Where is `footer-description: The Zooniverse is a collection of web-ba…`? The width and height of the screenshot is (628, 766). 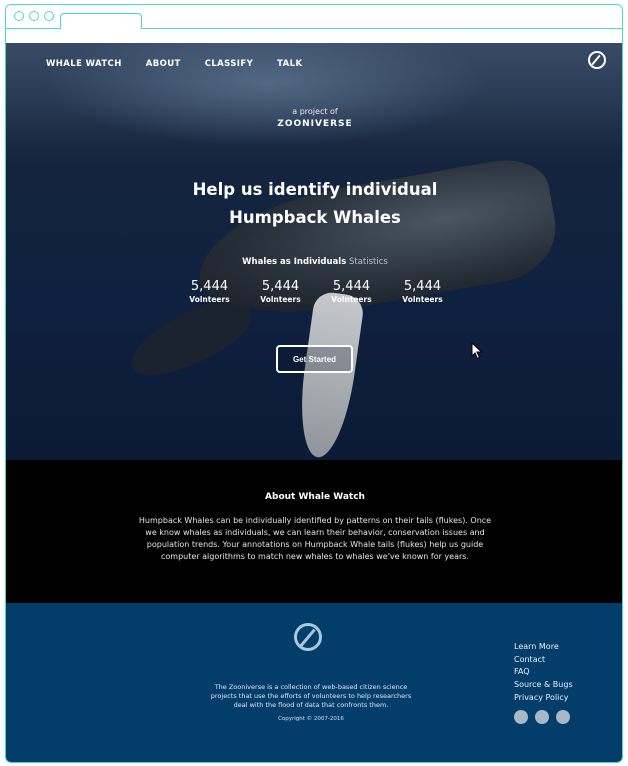
footer-description: The Zooniverse is a collection of web-ba… is located at coordinates (311, 696).